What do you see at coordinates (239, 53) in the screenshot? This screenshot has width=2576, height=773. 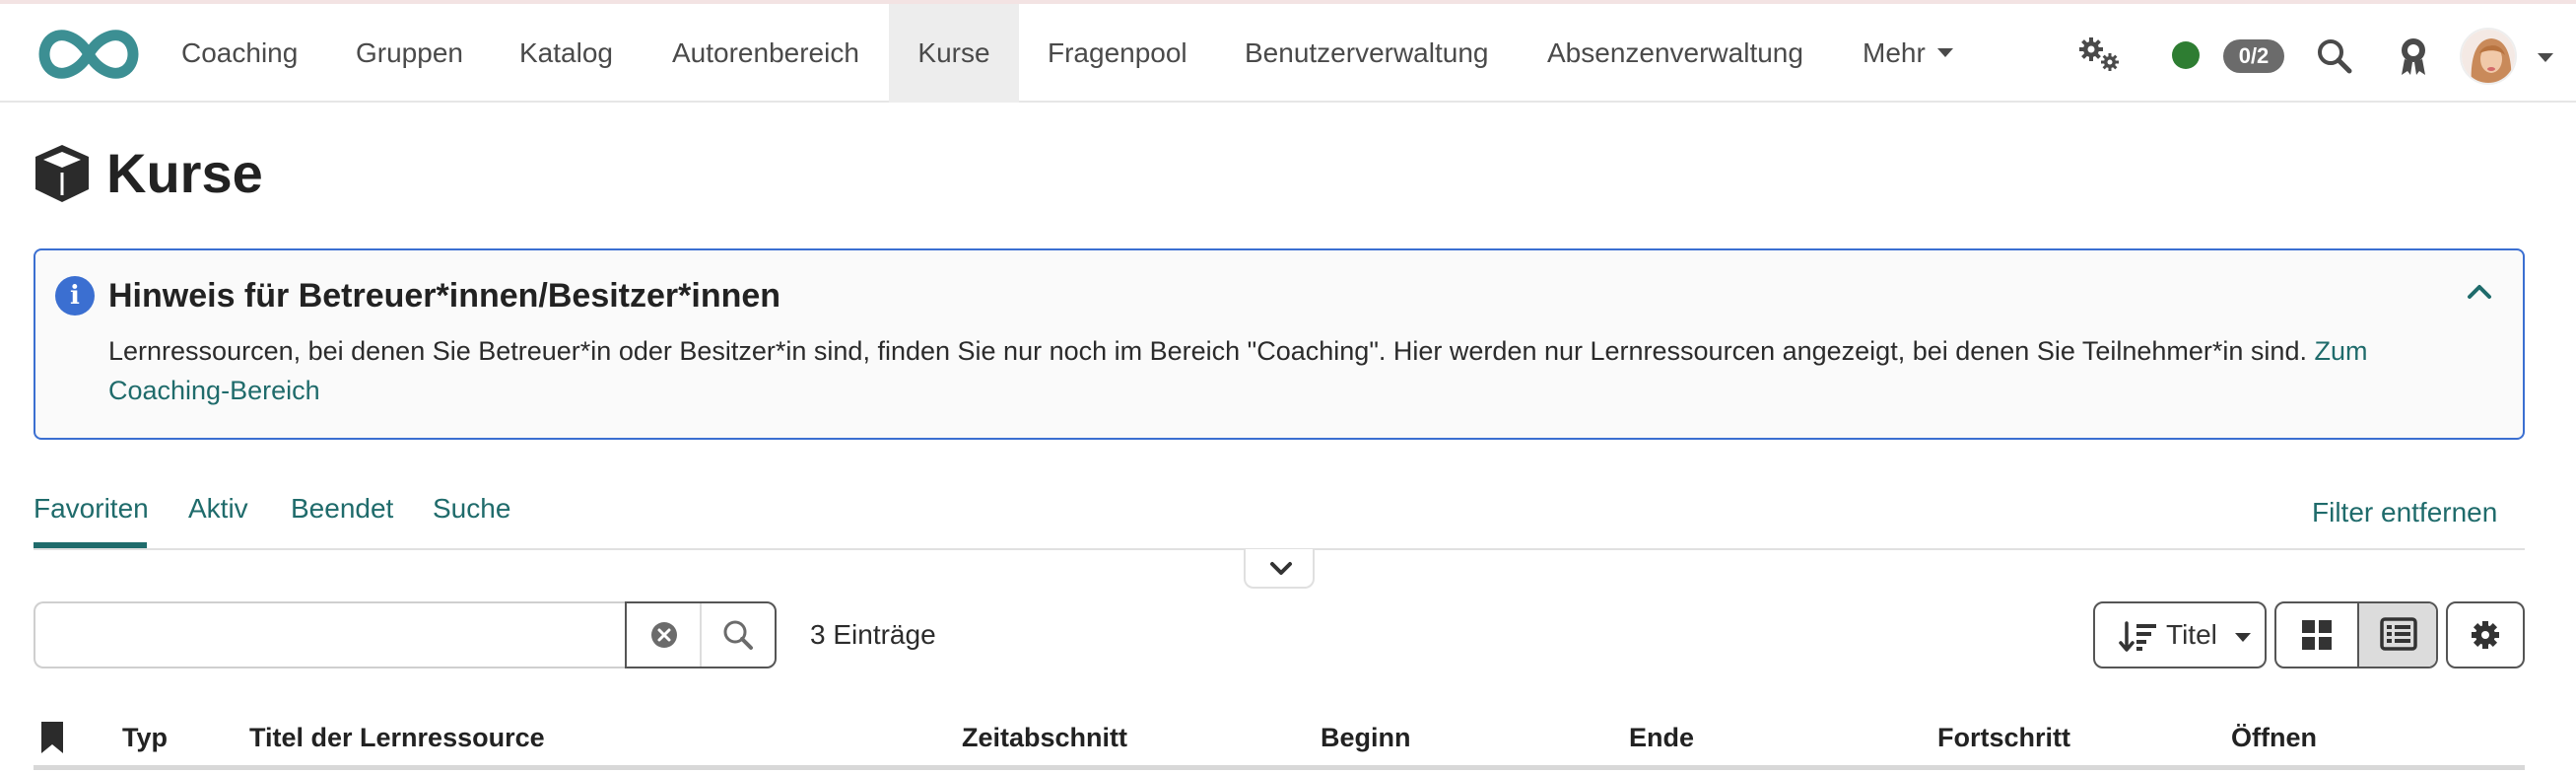 I see `nav-item-coaching: Coaching` at bounding box center [239, 53].